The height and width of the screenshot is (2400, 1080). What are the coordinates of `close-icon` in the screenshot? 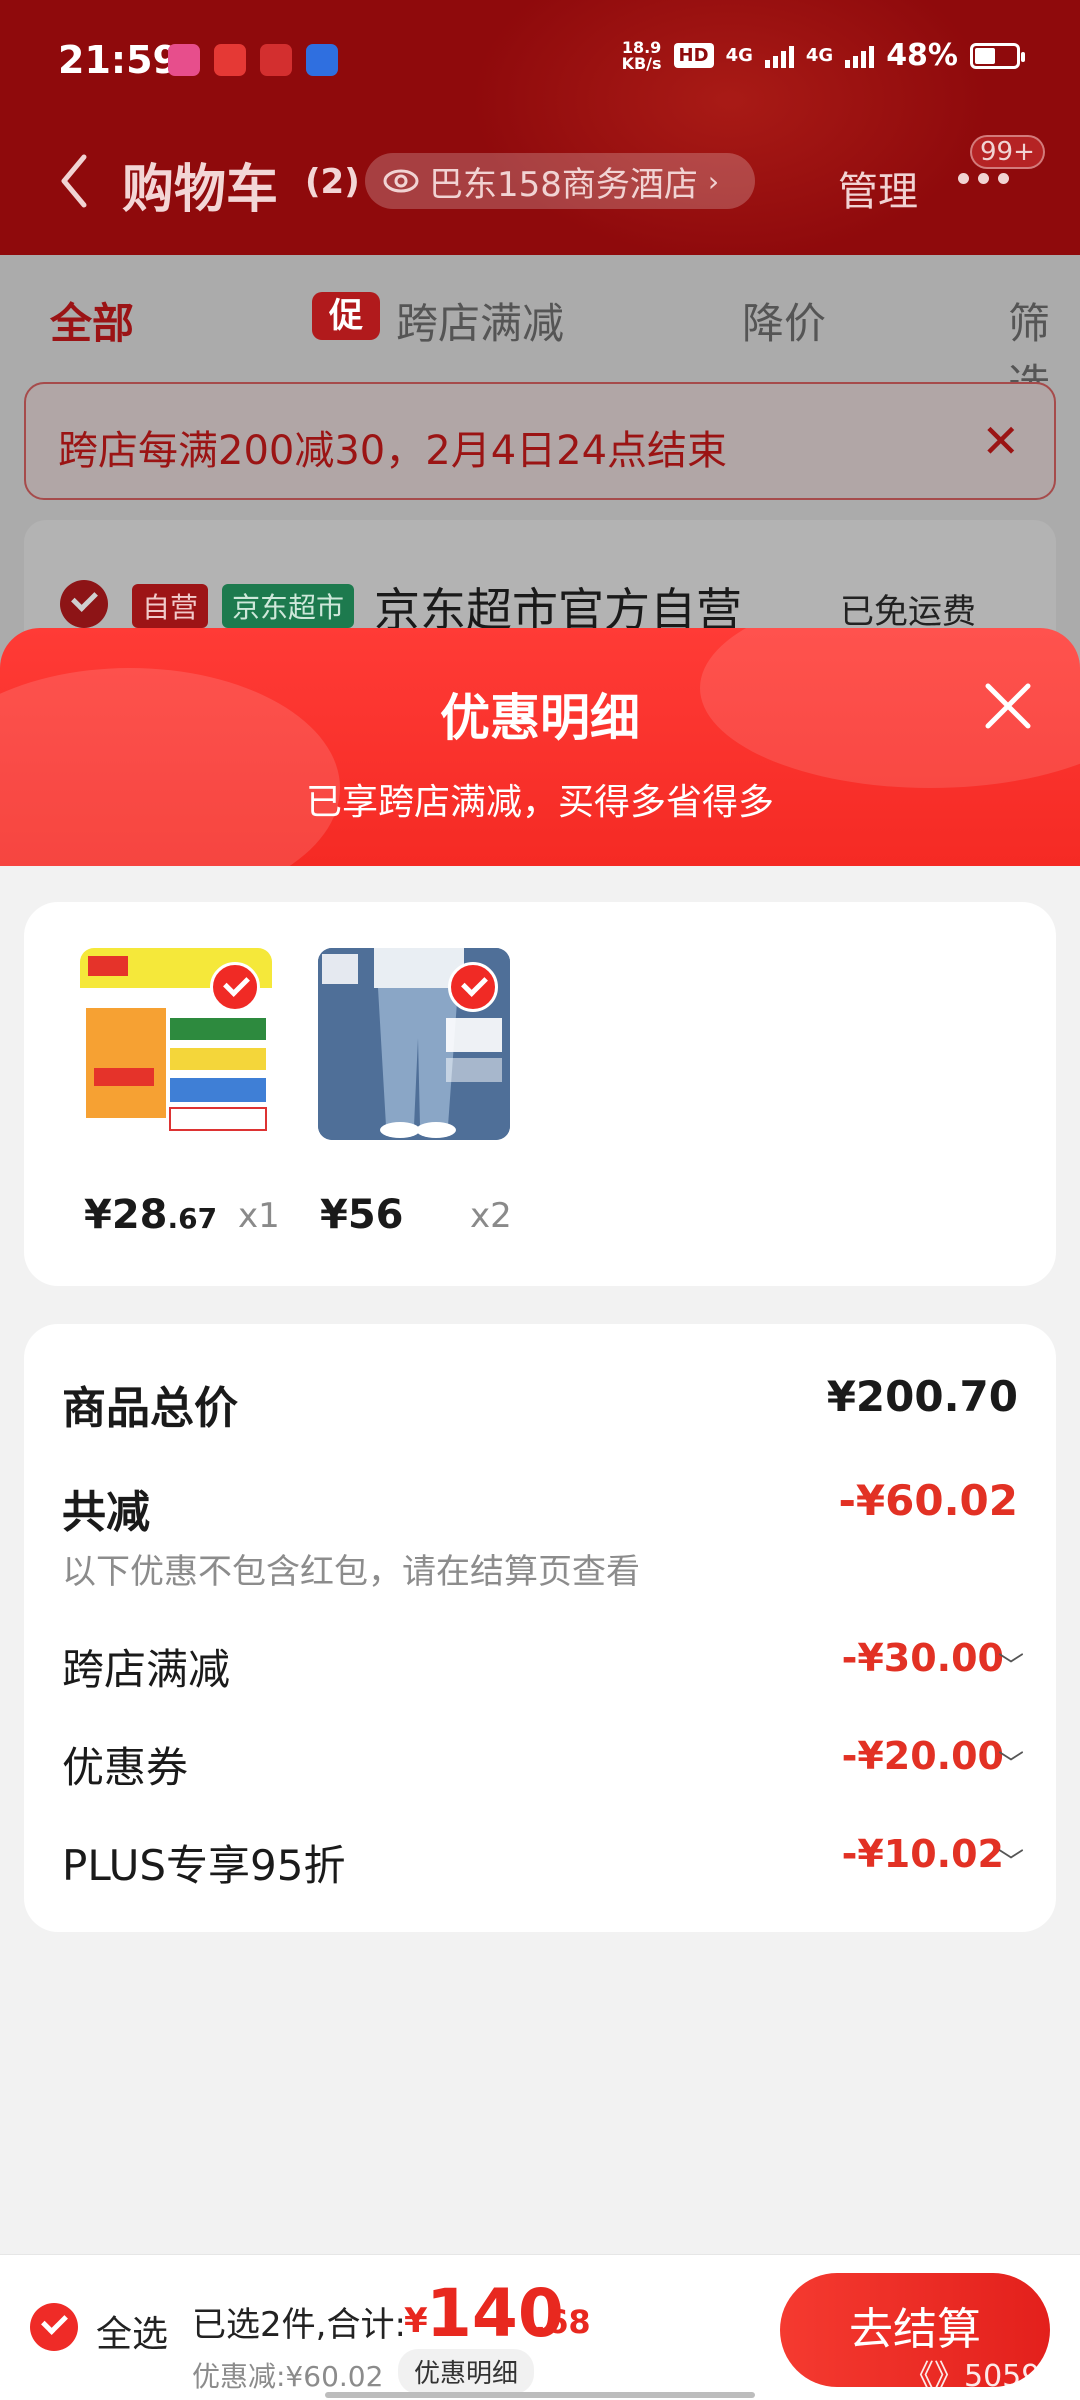 It's located at (1008, 706).